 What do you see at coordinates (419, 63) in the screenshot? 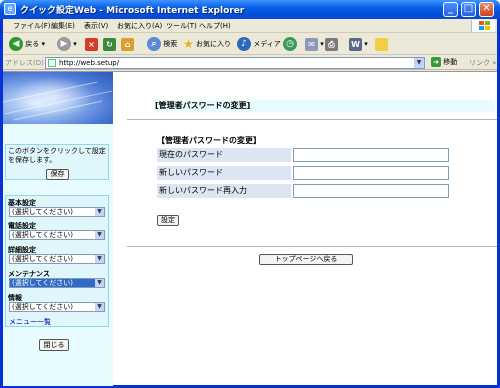
I see `address-dropdown-icon: ▼` at bounding box center [419, 63].